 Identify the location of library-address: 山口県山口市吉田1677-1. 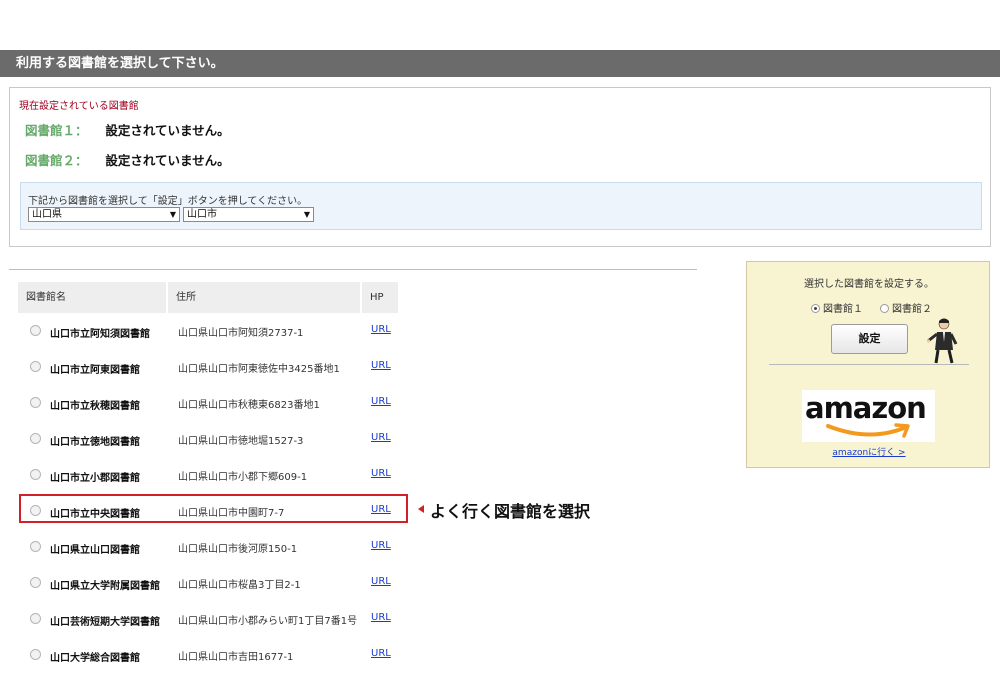
(236, 657).